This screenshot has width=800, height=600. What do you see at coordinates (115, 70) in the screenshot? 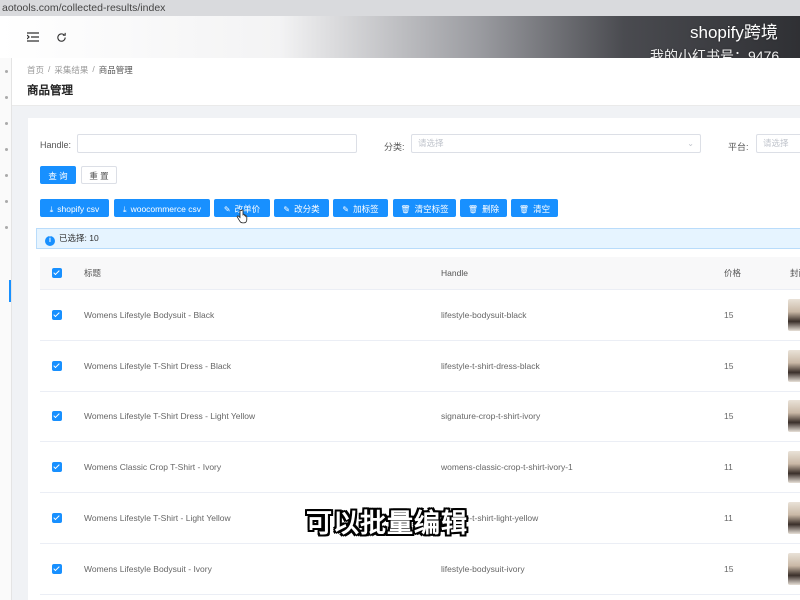
I see `breadcrumb-current: 商品管理` at bounding box center [115, 70].